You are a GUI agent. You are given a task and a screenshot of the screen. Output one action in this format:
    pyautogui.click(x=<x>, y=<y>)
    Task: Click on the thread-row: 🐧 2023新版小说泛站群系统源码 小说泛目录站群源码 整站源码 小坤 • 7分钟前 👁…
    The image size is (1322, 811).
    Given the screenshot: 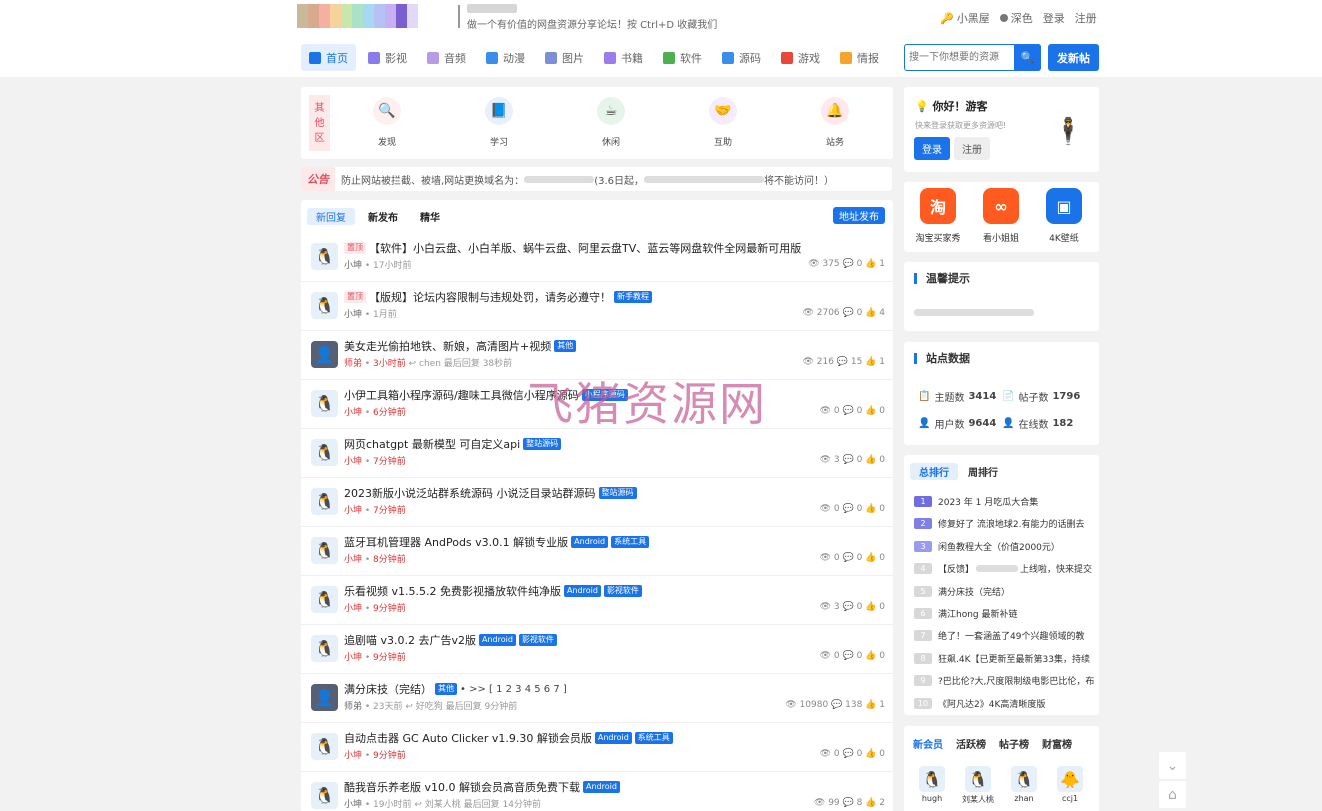 What is the action you would take?
    pyautogui.click(x=597, y=502)
    